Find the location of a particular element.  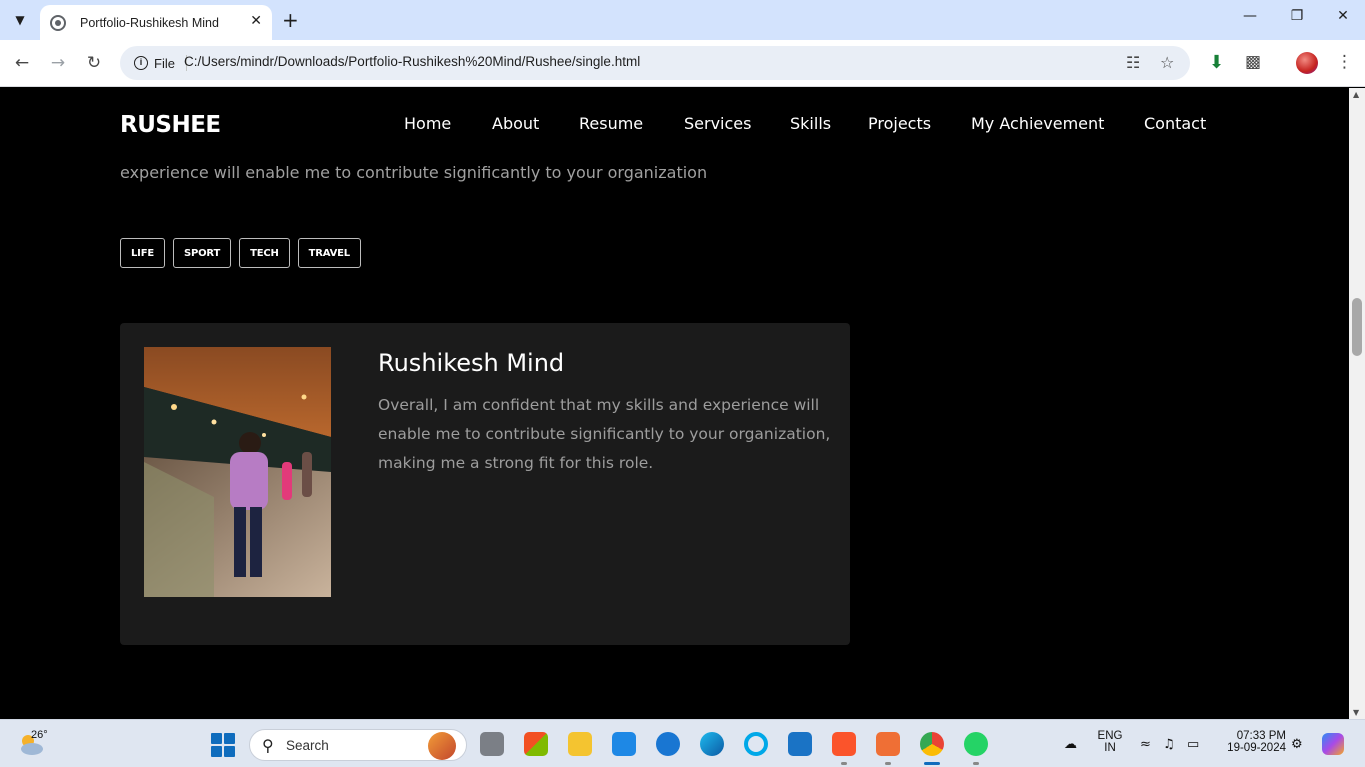

windows-start-icon is located at coordinates (223, 745).